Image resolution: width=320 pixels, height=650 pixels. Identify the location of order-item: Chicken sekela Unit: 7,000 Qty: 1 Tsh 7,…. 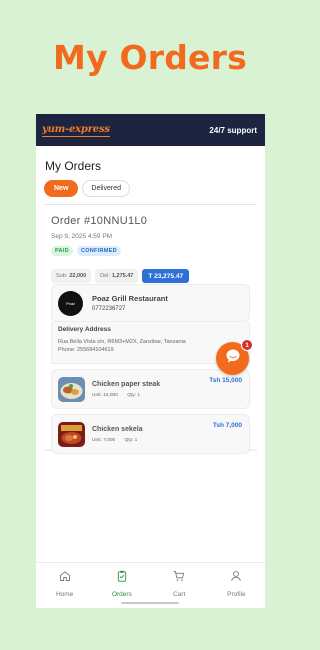
(150, 434).